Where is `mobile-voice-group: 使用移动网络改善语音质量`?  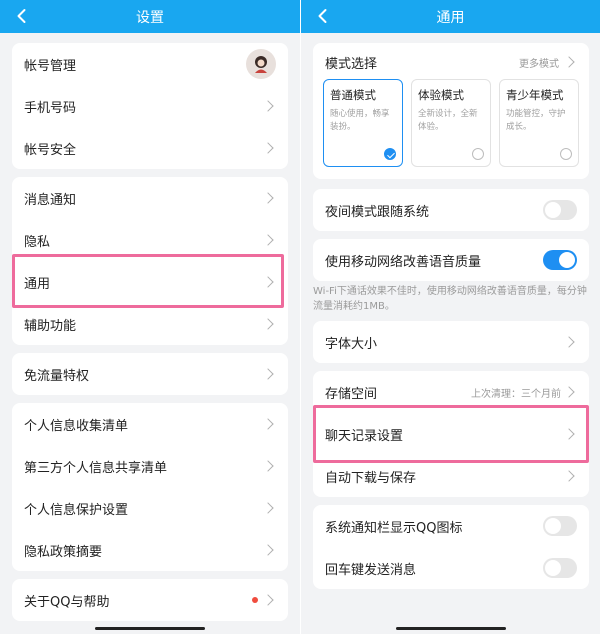 mobile-voice-group: 使用移动网络改善语音质量 is located at coordinates (451, 260).